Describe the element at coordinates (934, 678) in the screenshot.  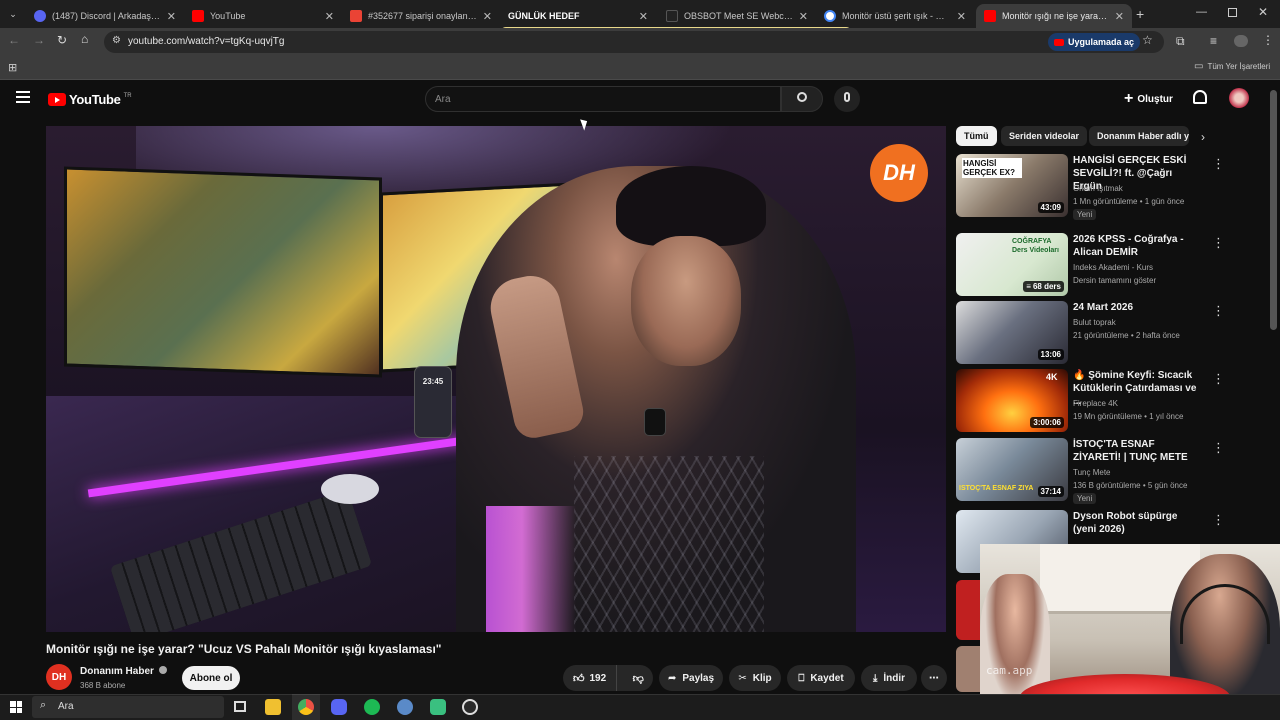
I see `more-actions-button: ⋯` at that location.